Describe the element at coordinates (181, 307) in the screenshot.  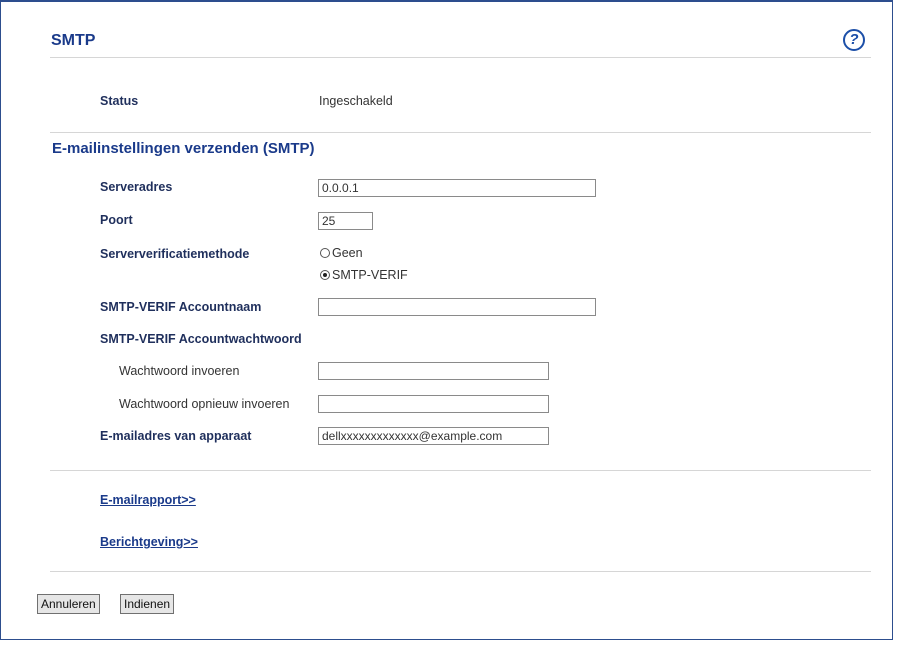
I see `account-name-label: SMTP-VERIF Accountnaam` at that location.